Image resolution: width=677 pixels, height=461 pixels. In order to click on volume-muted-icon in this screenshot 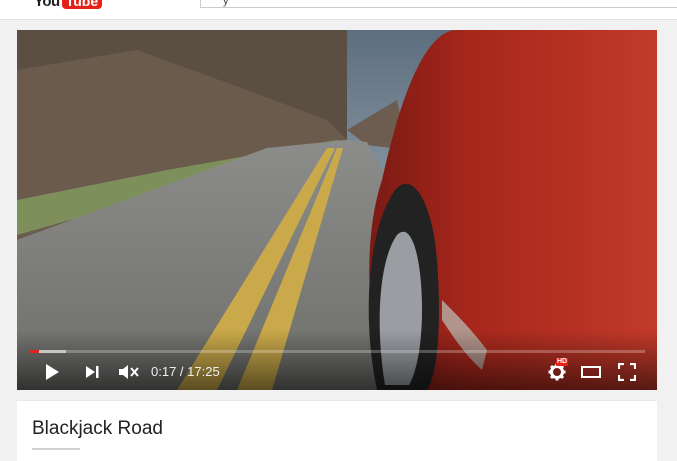, I will do `click(129, 372)`.